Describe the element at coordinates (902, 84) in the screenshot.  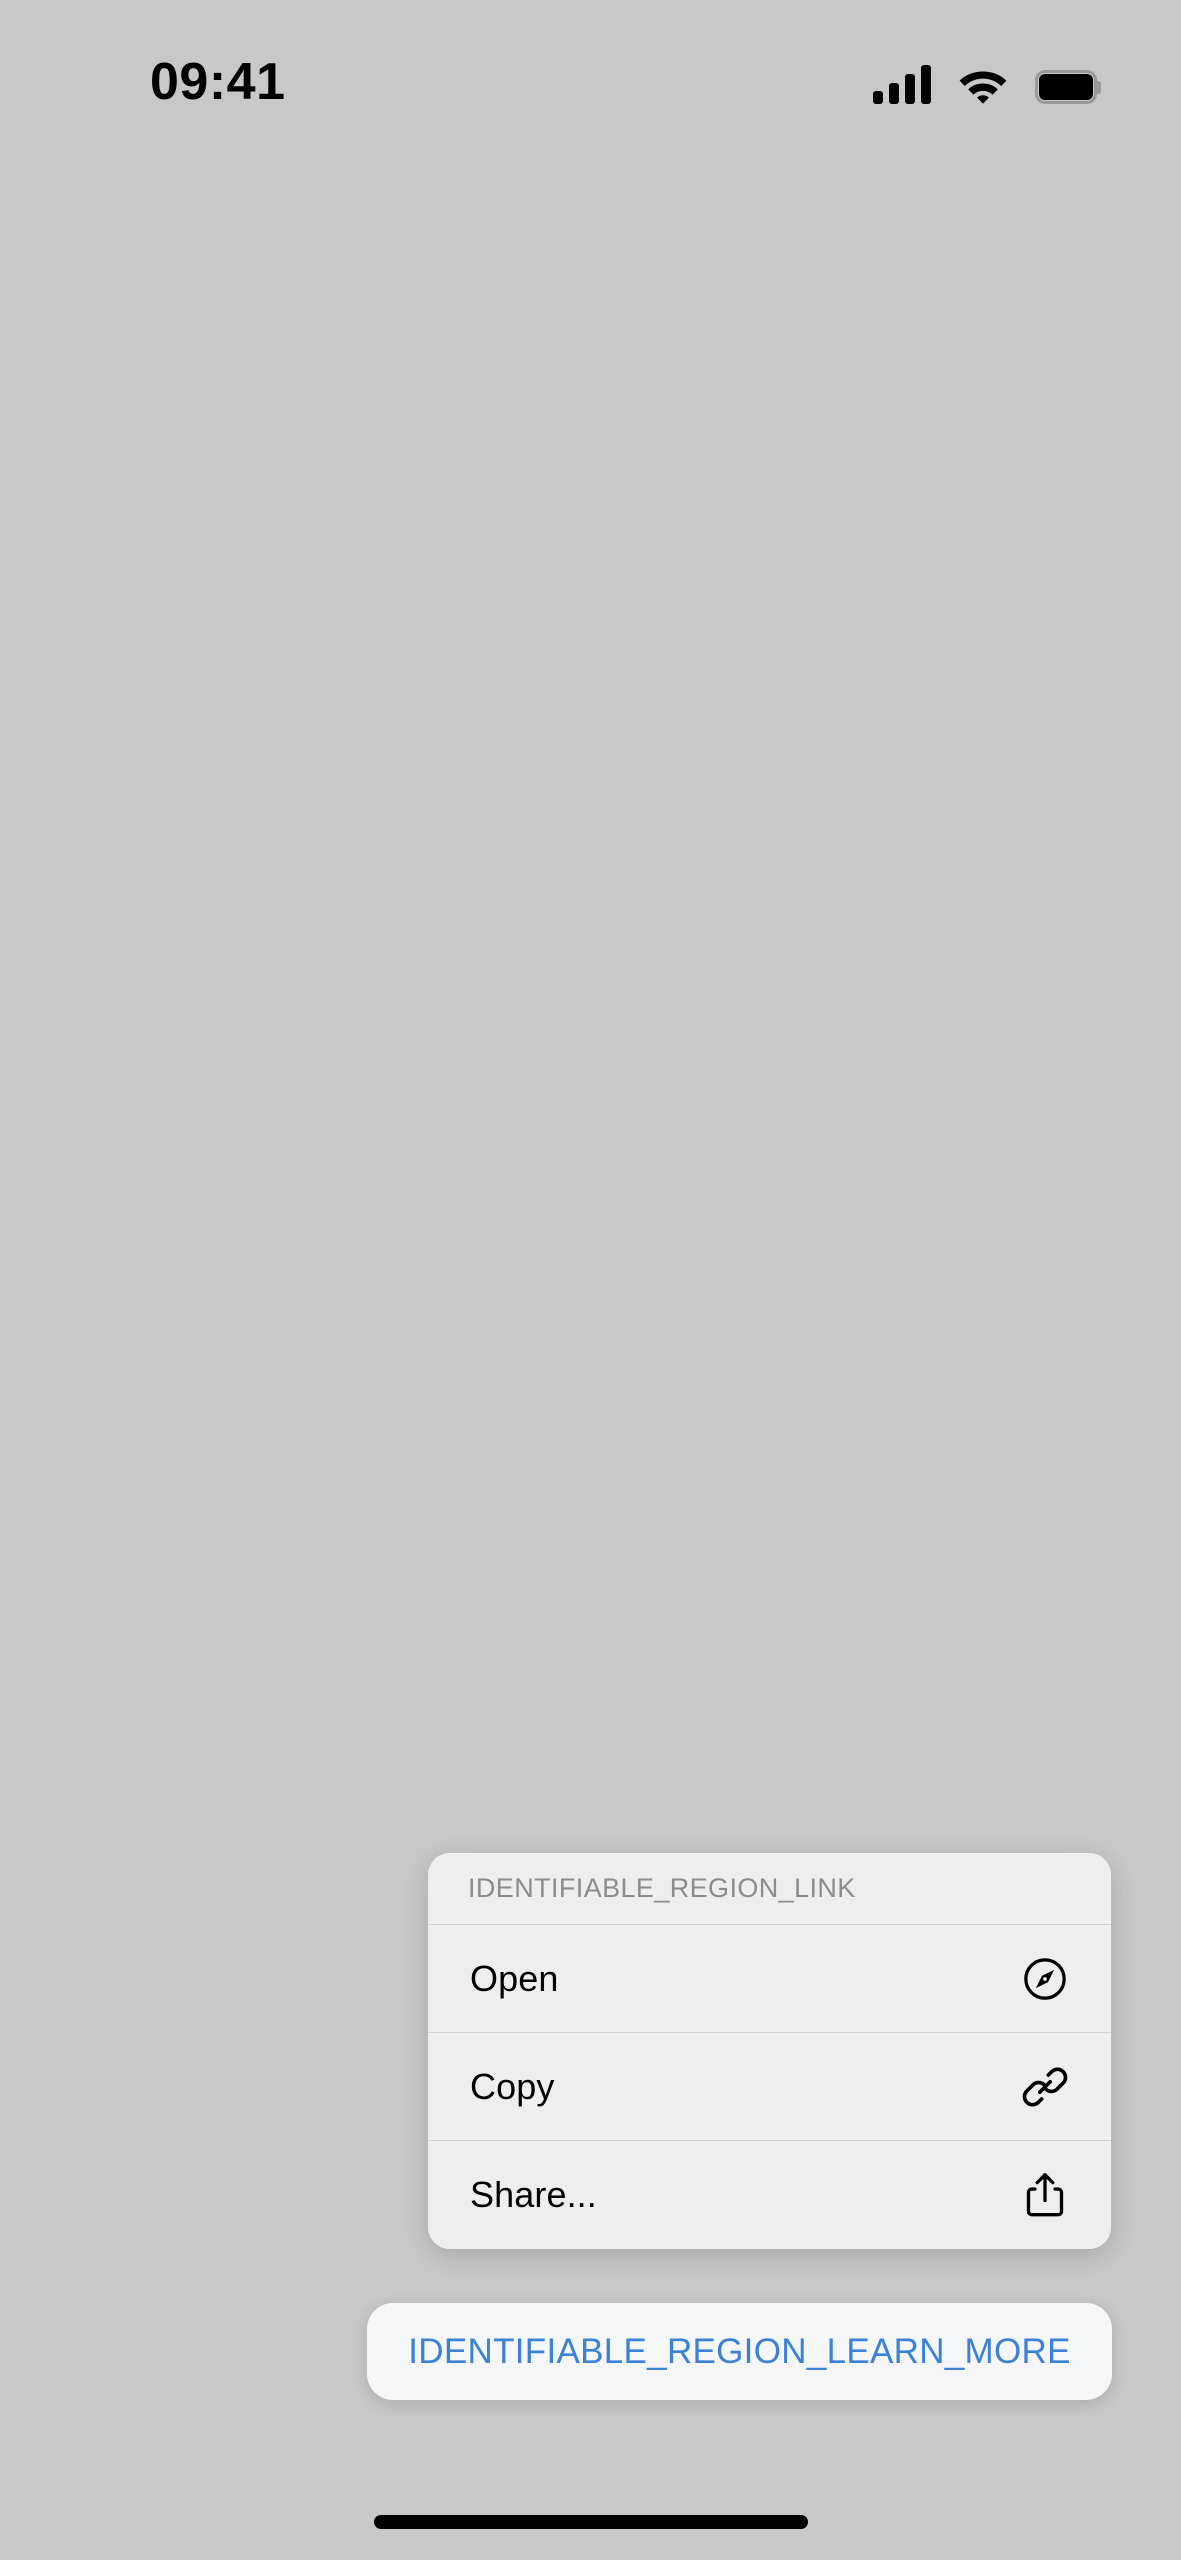
I see `cellular-signal-icon` at that location.